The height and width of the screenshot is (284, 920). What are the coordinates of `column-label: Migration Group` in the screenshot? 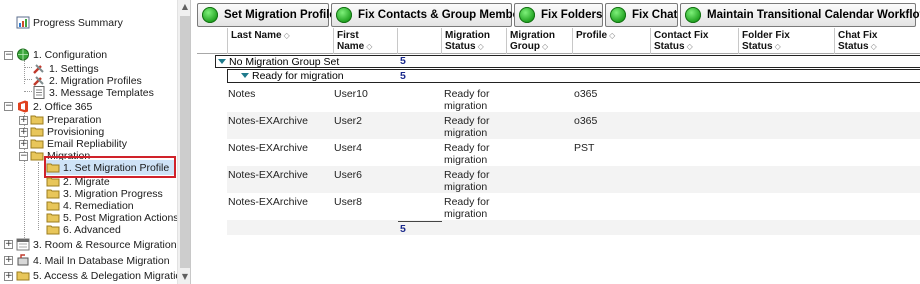 It's located at (532, 41).